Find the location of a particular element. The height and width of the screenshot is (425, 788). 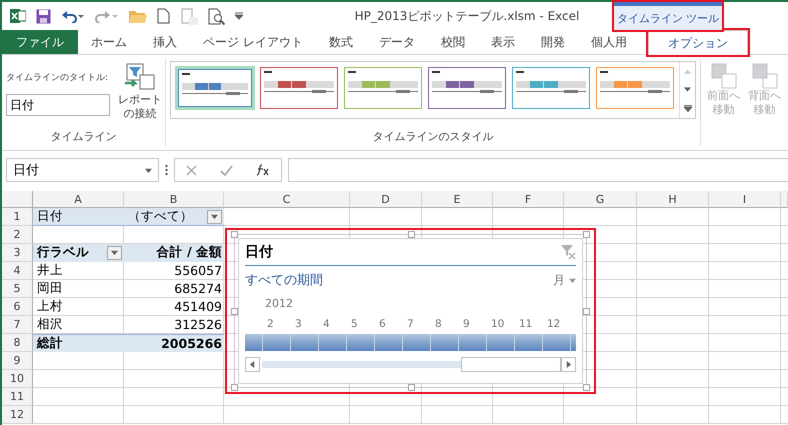

column-header: I is located at coordinates (745, 199).